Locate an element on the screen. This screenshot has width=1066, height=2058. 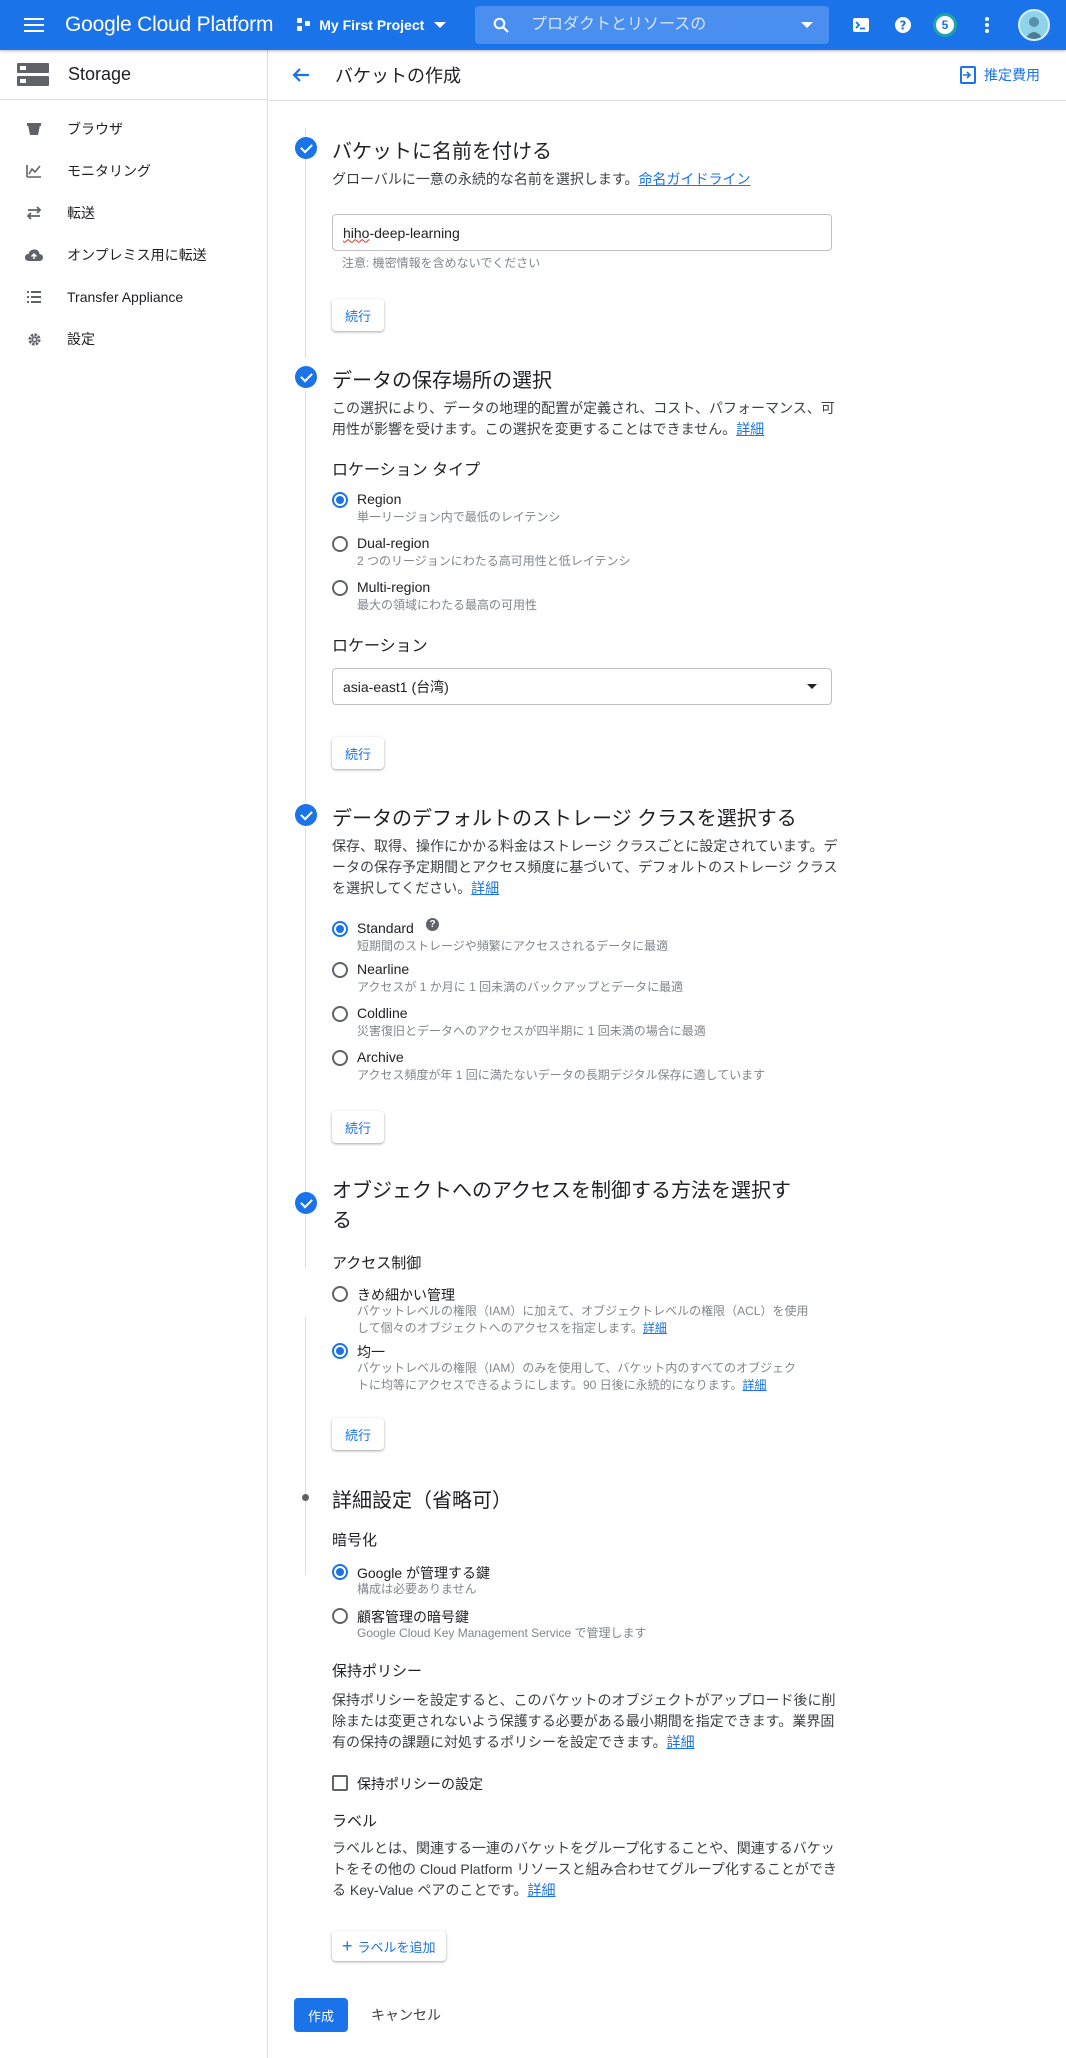
bucket-name-value-prefix: hiho is located at coordinates (356, 232).